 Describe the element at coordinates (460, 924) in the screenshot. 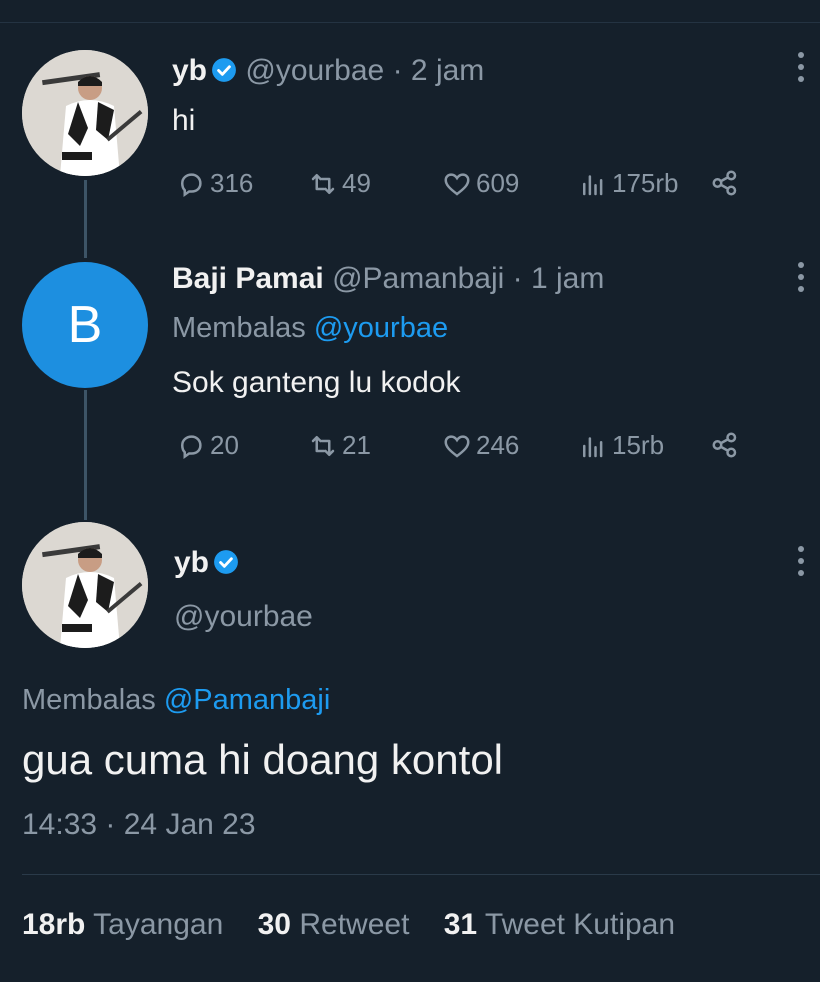

I see `quotes-stat-count: 31` at that location.